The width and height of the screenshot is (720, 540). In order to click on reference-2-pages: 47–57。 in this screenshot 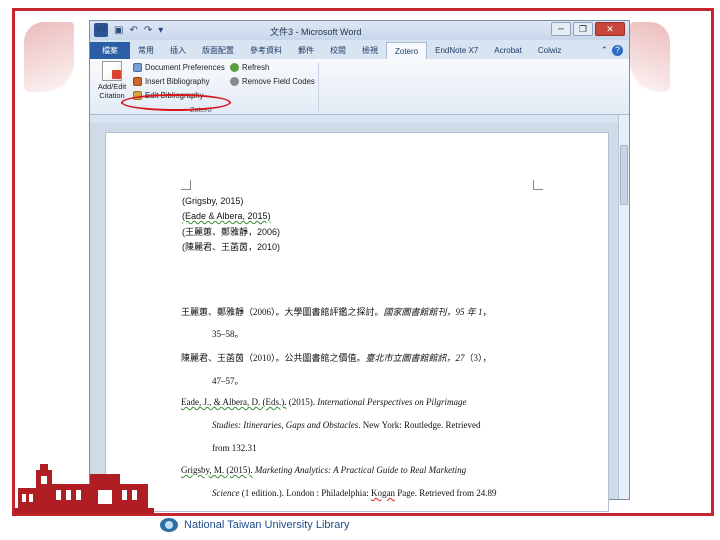, I will do `click(228, 380)`.